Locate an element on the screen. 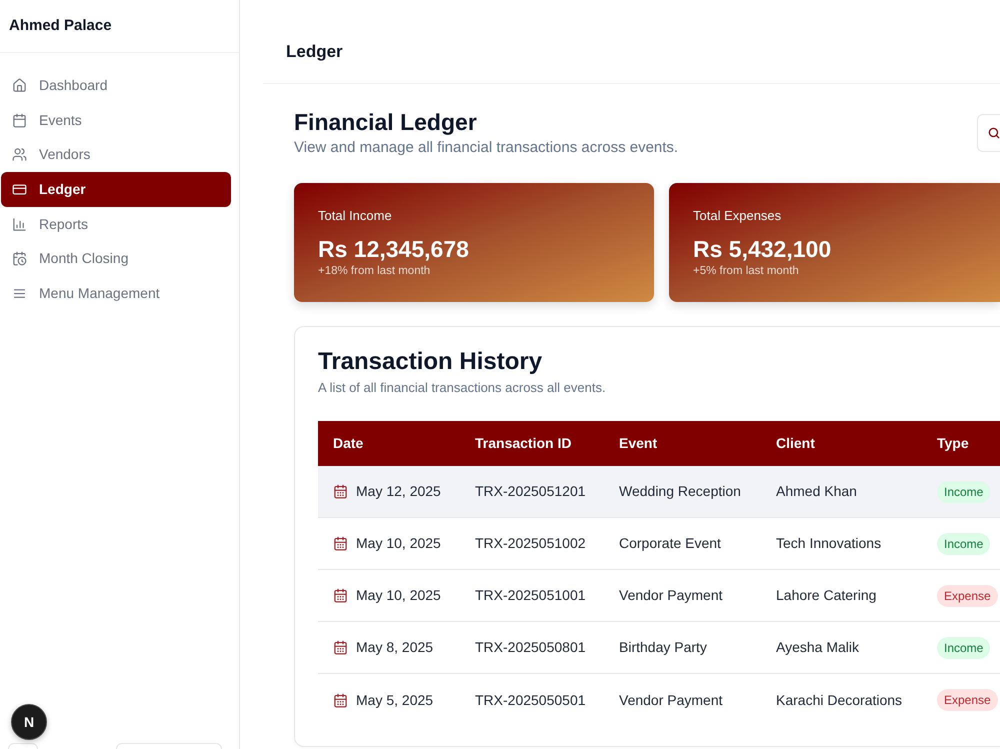  table-cell-text: TRX-2025051002 is located at coordinates (530, 543).